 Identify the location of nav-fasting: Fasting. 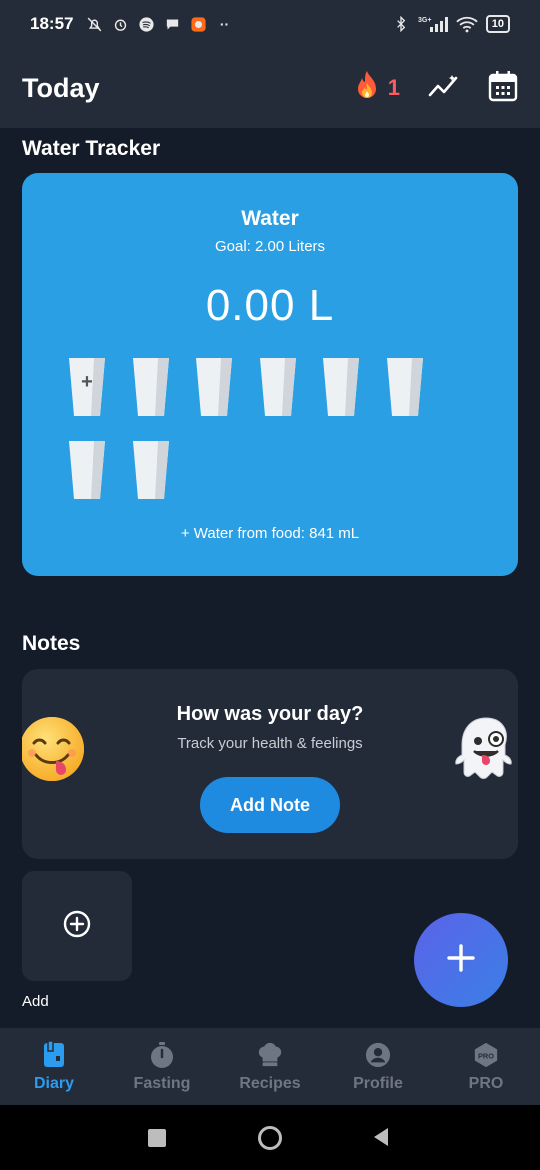
(162, 1066).